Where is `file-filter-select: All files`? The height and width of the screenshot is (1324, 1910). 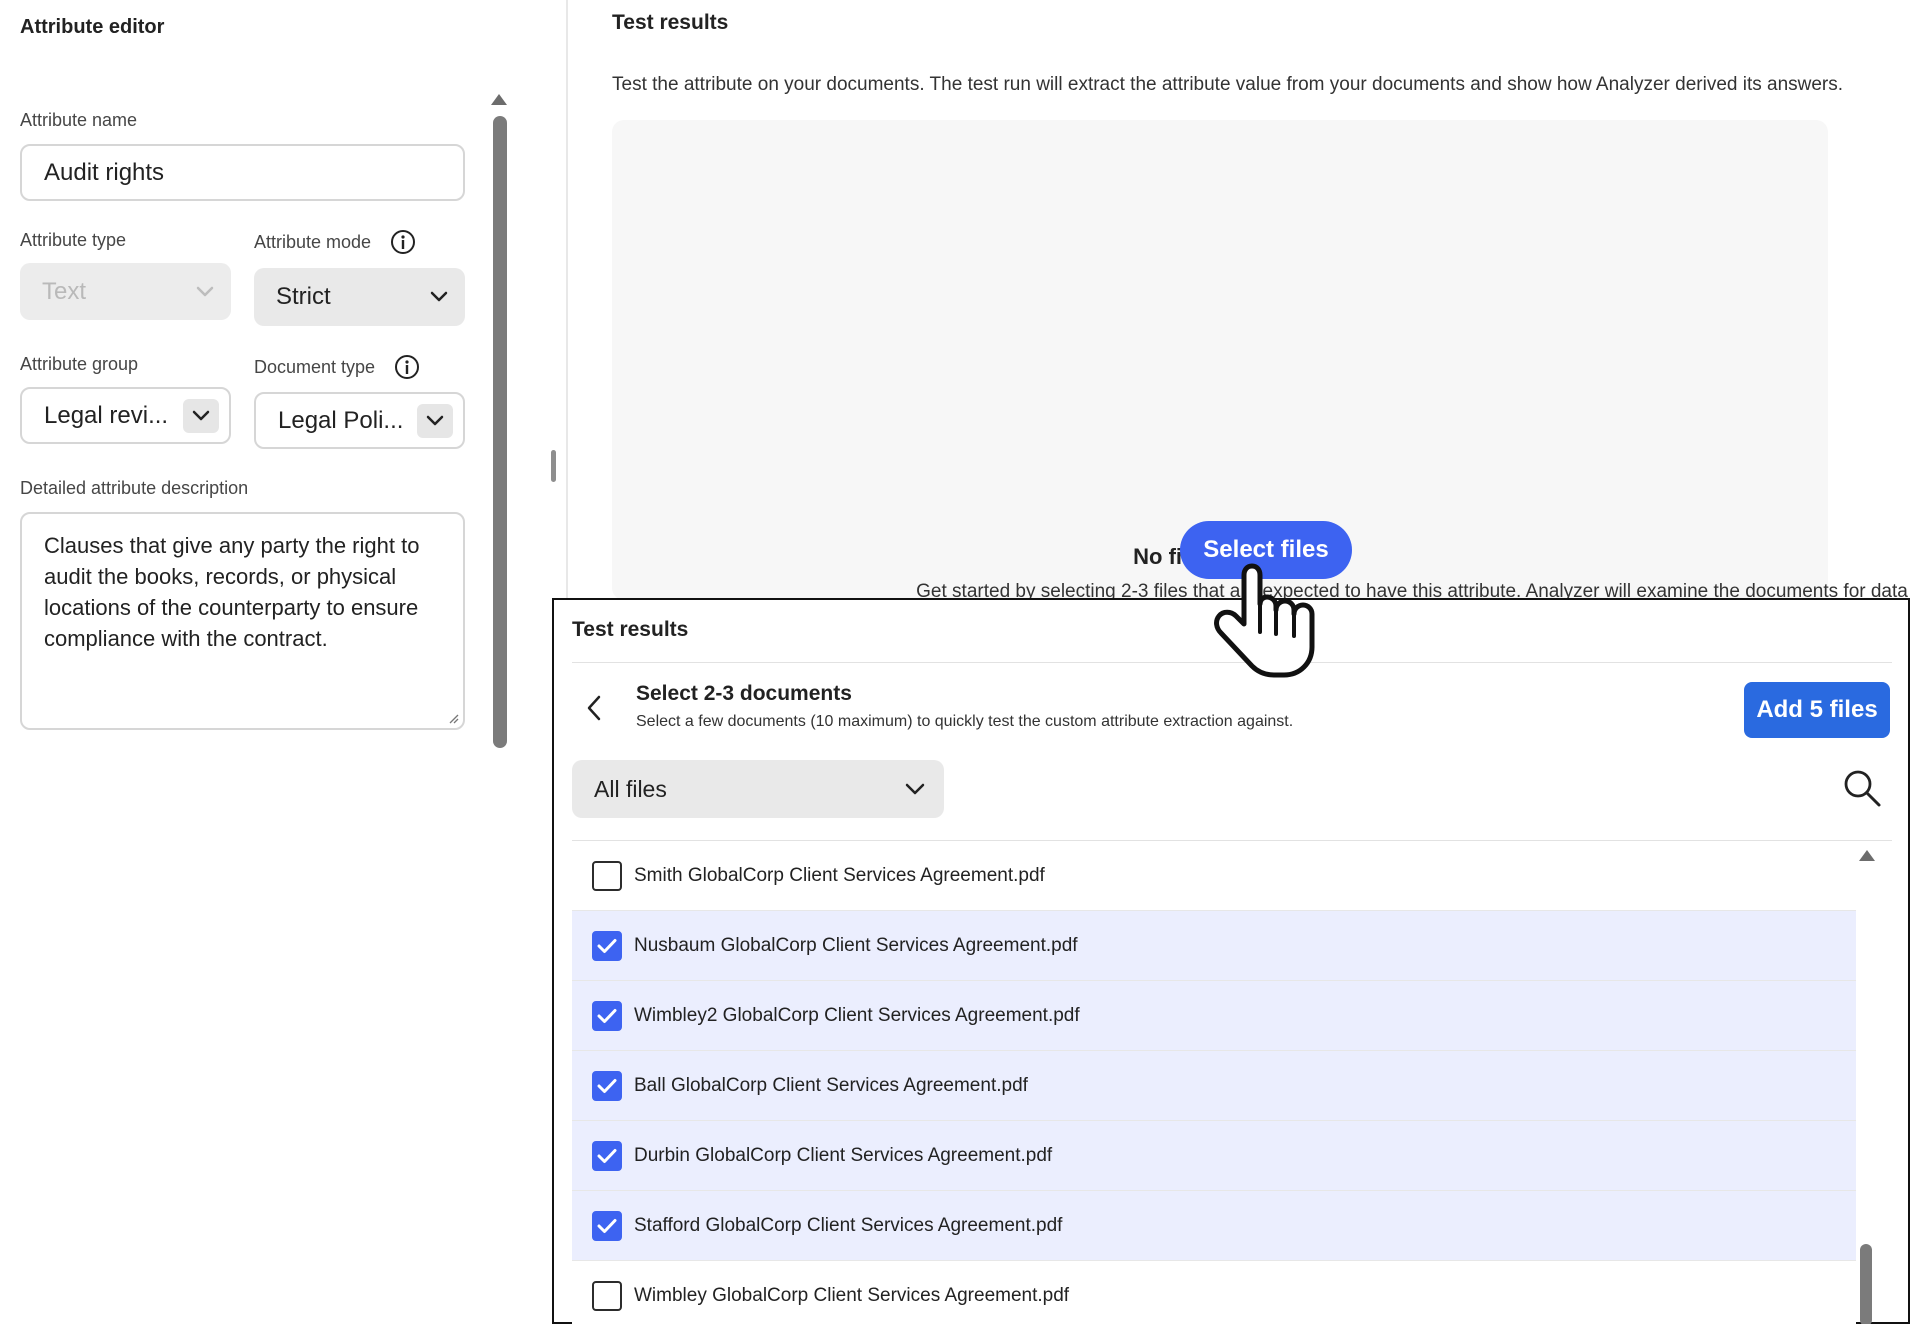
file-filter-select: All files is located at coordinates (758, 789).